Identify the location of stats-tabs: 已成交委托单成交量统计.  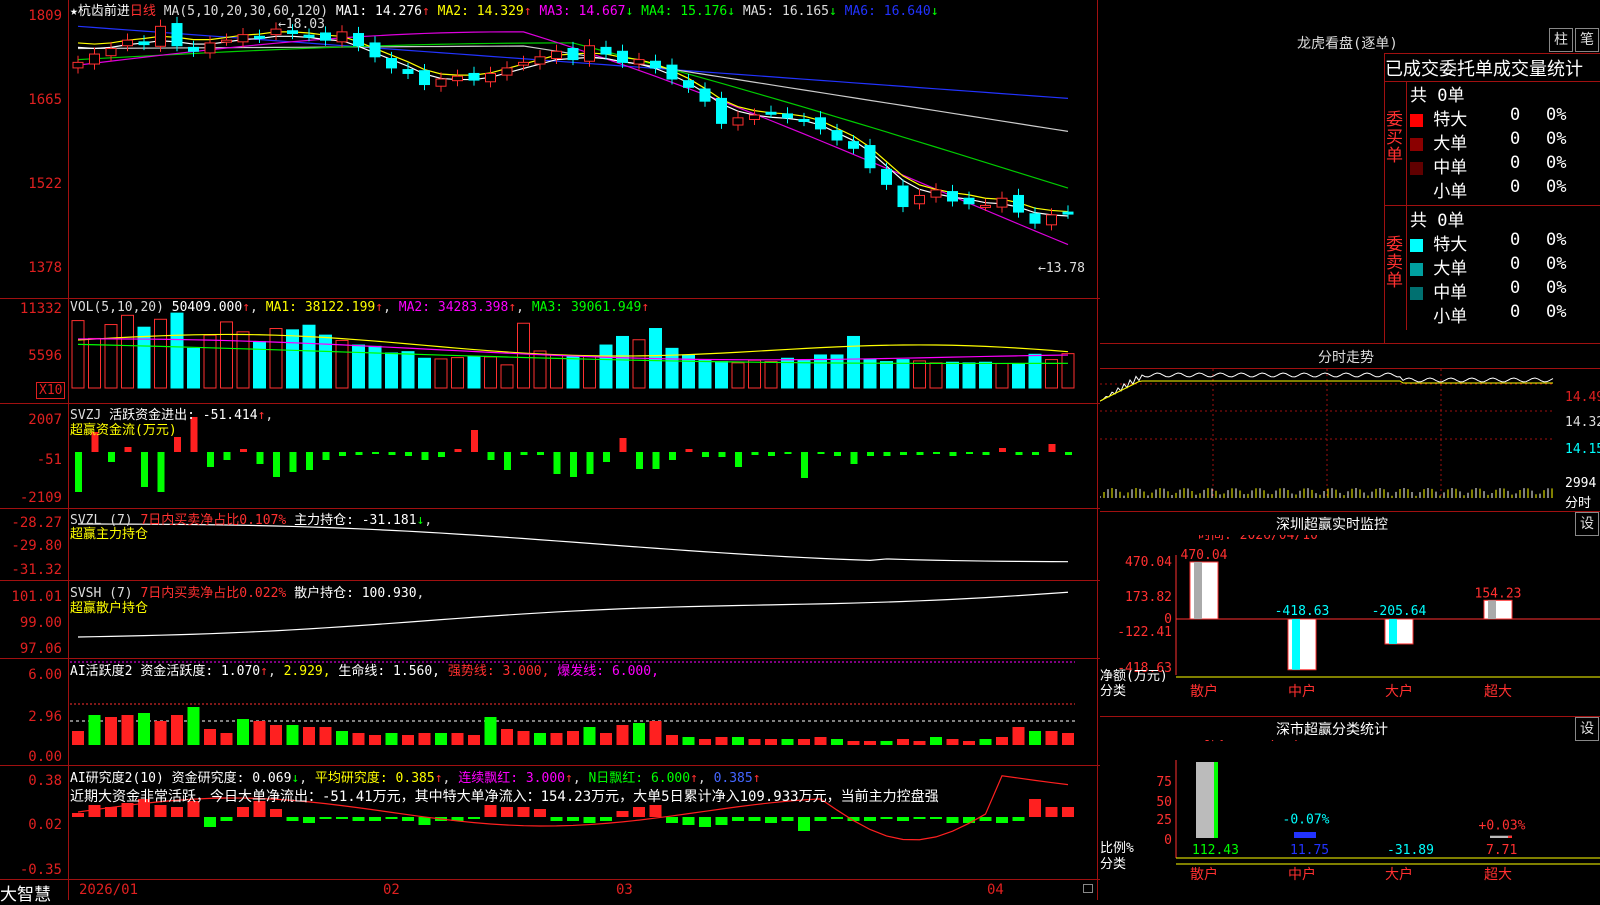
(1484, 68).